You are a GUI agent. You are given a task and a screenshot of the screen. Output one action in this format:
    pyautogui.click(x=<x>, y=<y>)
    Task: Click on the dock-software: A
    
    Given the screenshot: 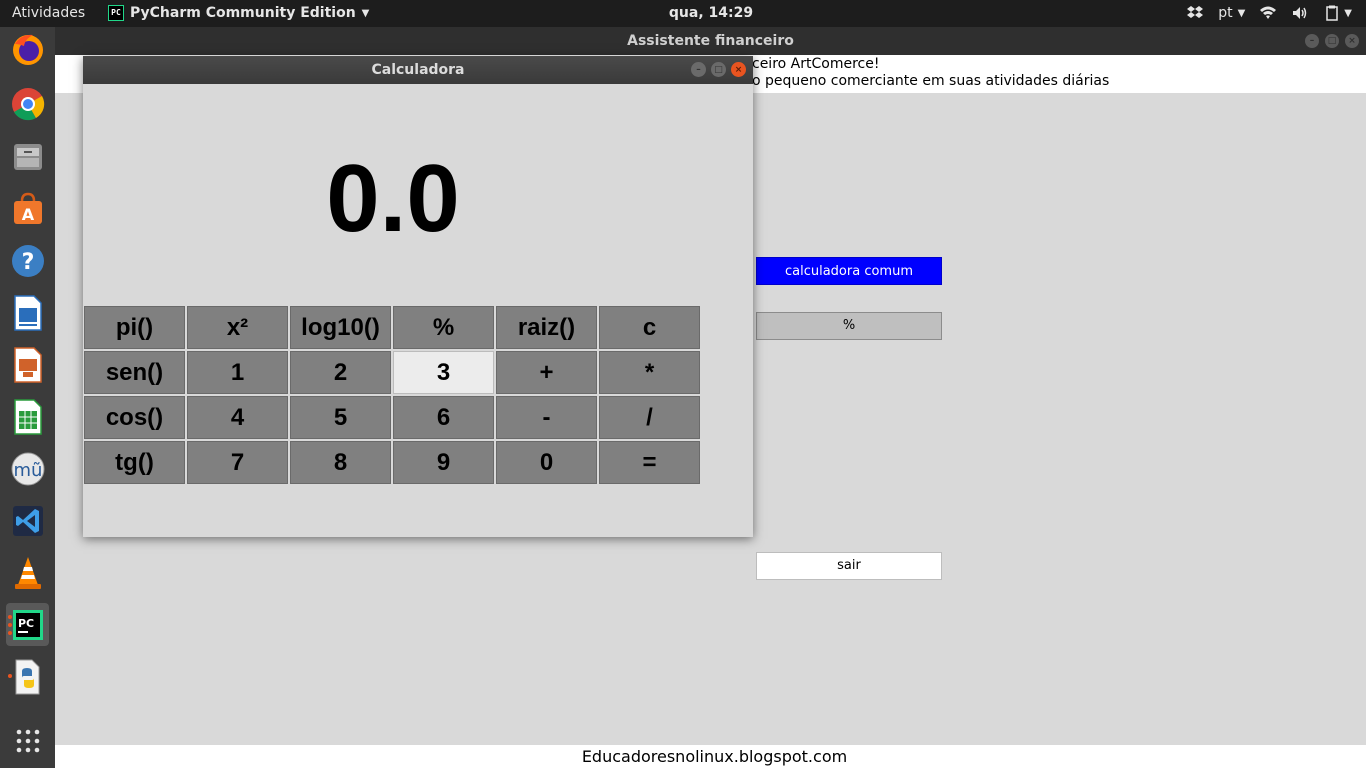 What is the action you would take?
    pyautogui.click(x=27, y=208)
    